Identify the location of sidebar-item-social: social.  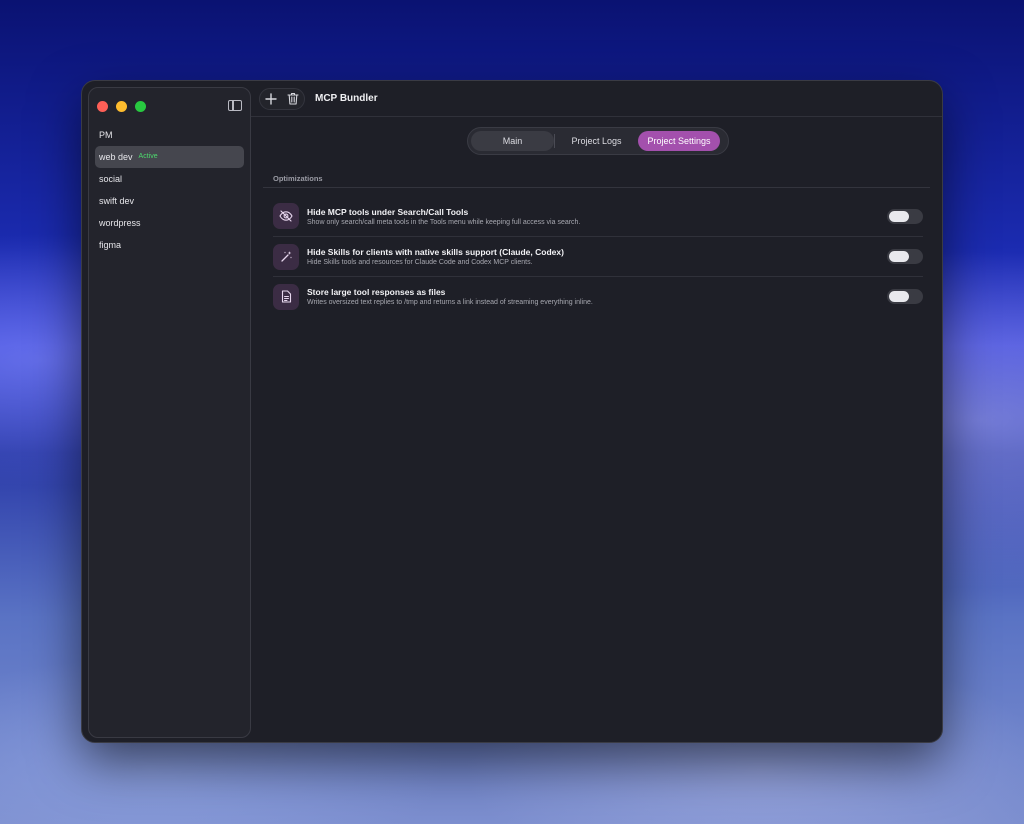
(169, 179).